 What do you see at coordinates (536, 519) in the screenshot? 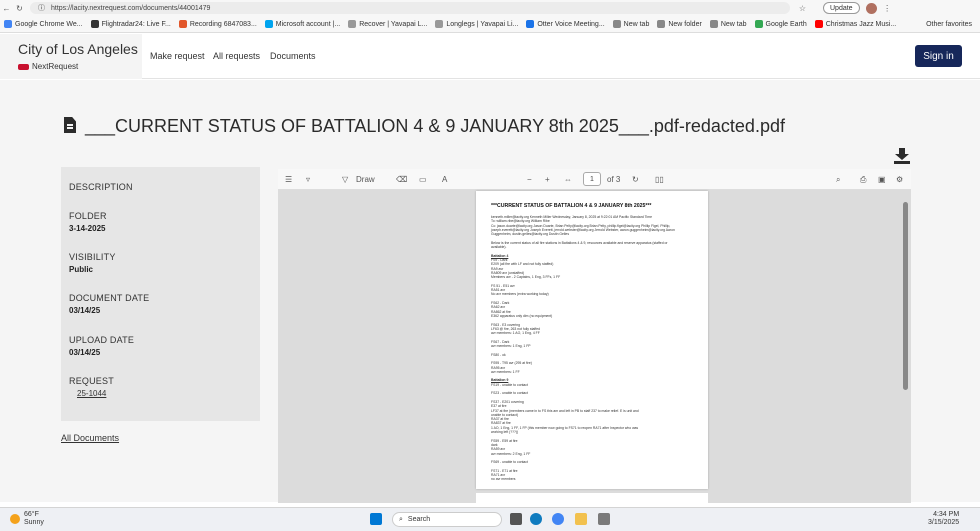
I see `edge-icon` at bounding box center [536, 519].